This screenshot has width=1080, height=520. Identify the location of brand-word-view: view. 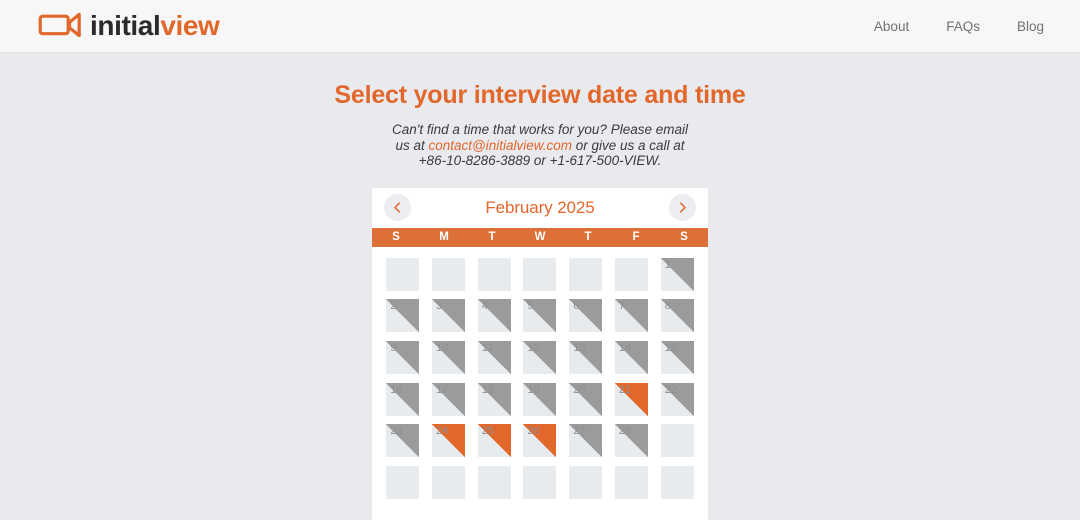
(190, 25).